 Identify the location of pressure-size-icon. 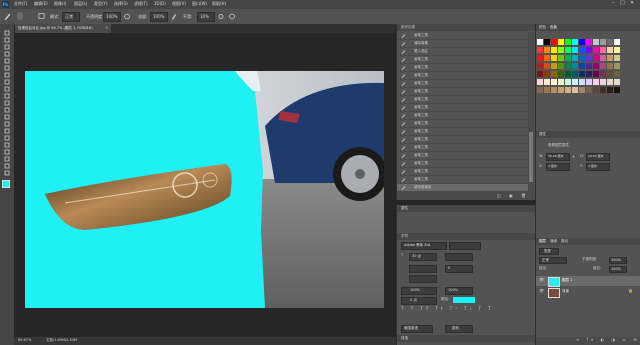
(232, 16).